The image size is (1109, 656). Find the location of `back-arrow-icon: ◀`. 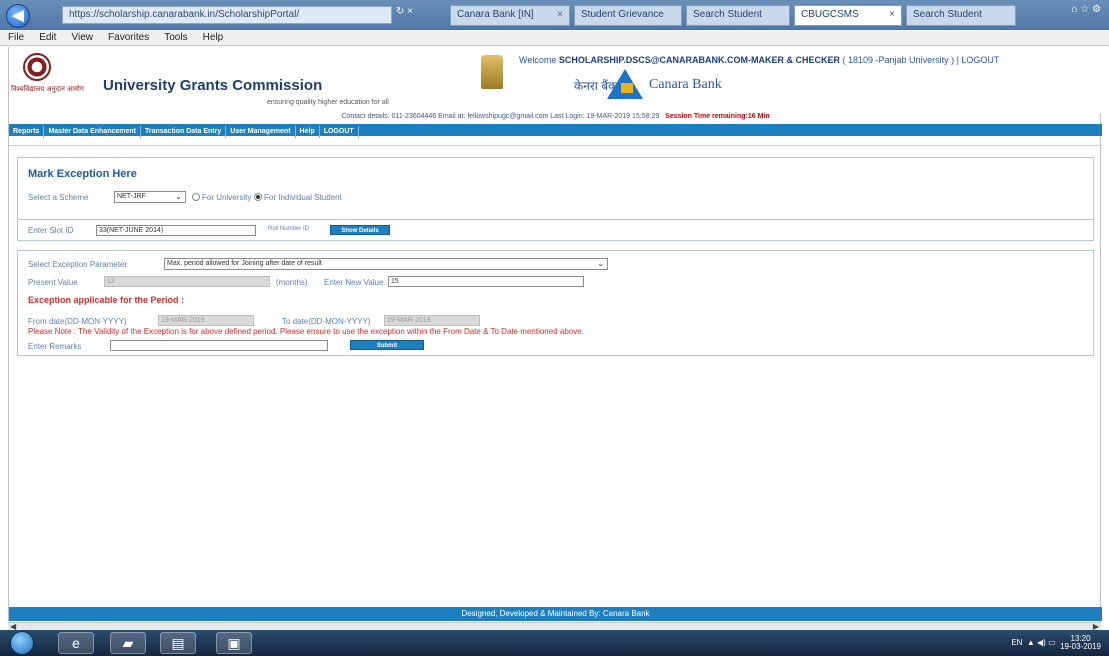

back-arrow-icon: ◀ is located at coordinates (18, 16).